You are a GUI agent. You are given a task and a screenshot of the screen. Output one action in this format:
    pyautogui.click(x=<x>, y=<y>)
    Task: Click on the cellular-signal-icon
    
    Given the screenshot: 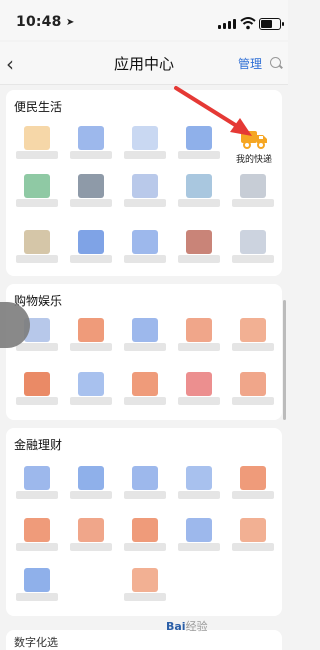 What is the action you would take?
    pyautogui.click(x=227, y=24)
    